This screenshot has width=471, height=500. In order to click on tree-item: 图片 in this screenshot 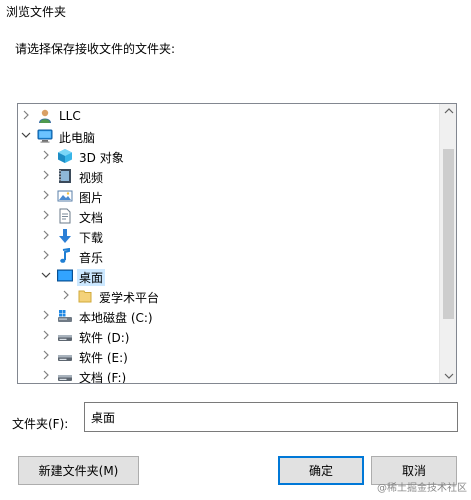, I will do `click(228, 196)`.